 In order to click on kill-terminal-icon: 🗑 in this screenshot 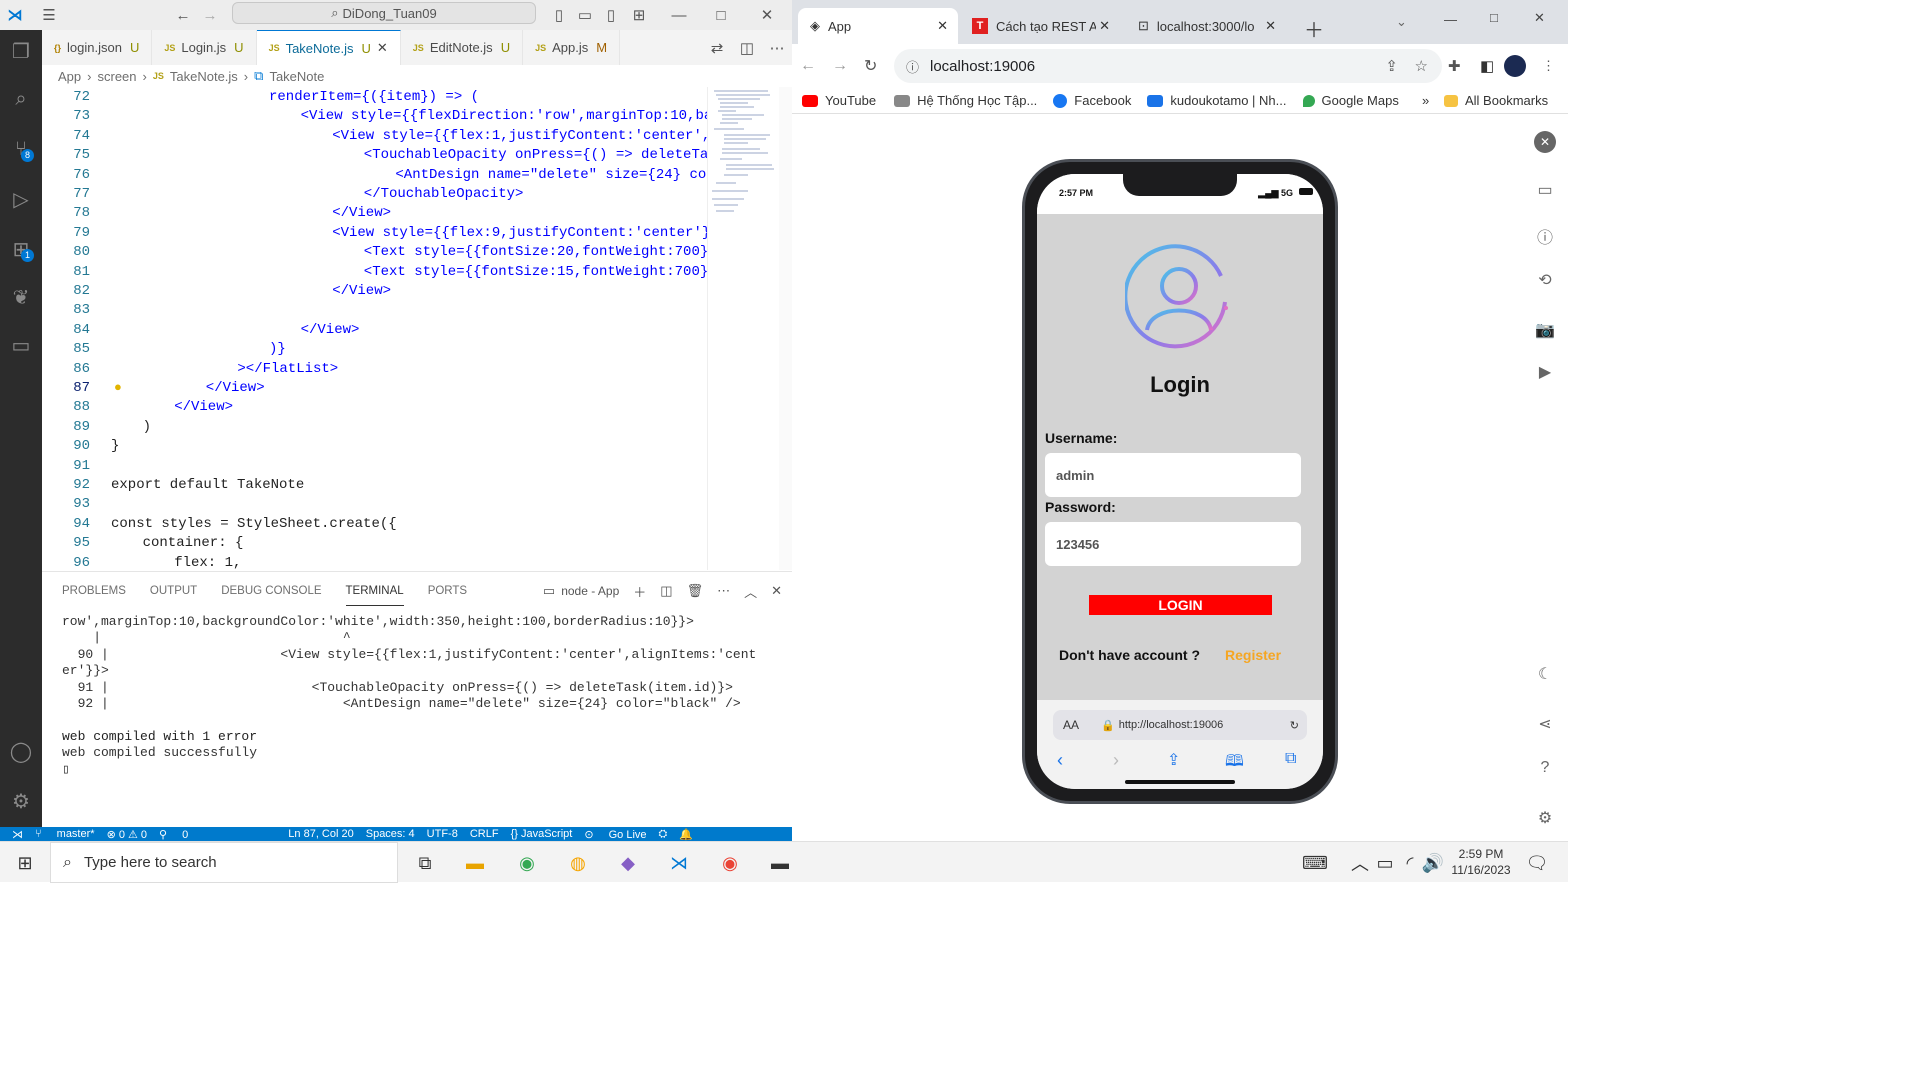, I will do `click(695, 591)`.